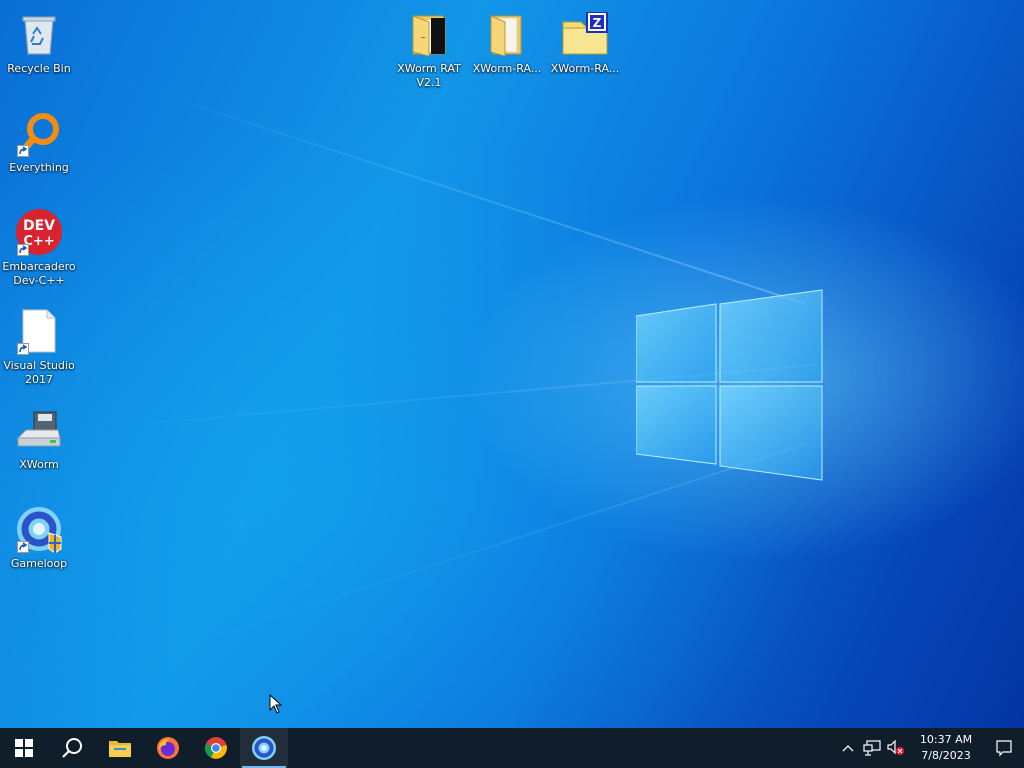 The height and width of the screenshot is (768, 1024). What do you see at coordinates (39, 273) in the screenshot?
I see `desktop-icon-label: Embarcadero Dev-C++` at bounding box center [39, 273].